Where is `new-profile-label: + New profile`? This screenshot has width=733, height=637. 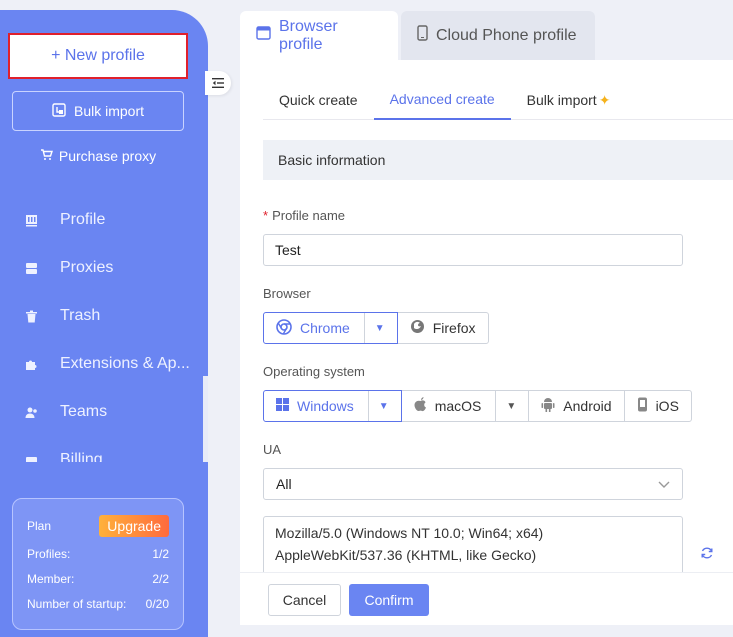
new-profile-label: + New profile is located at coordinates (98, 55).